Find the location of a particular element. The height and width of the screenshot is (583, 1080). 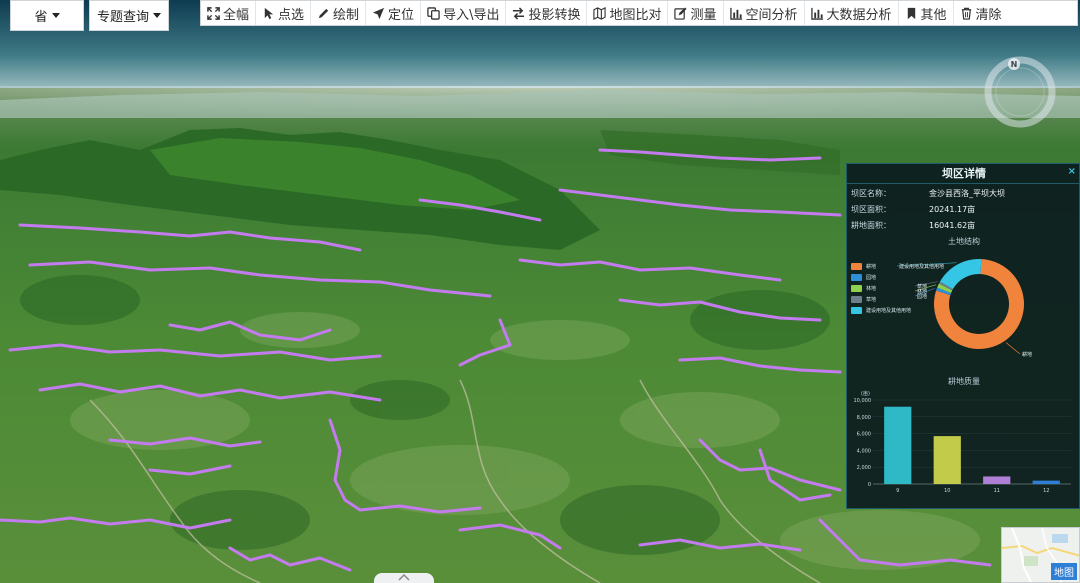

x-tick-label: 9 is located at coordinates (897, 491).